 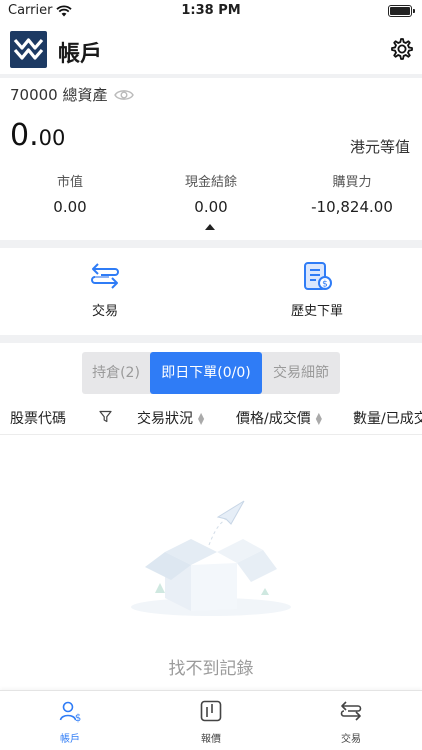 What do you see at coordinates (351, 739) in the screenshot?
I see `tab-trade-label: 交易` at bounding box center [351, 739].